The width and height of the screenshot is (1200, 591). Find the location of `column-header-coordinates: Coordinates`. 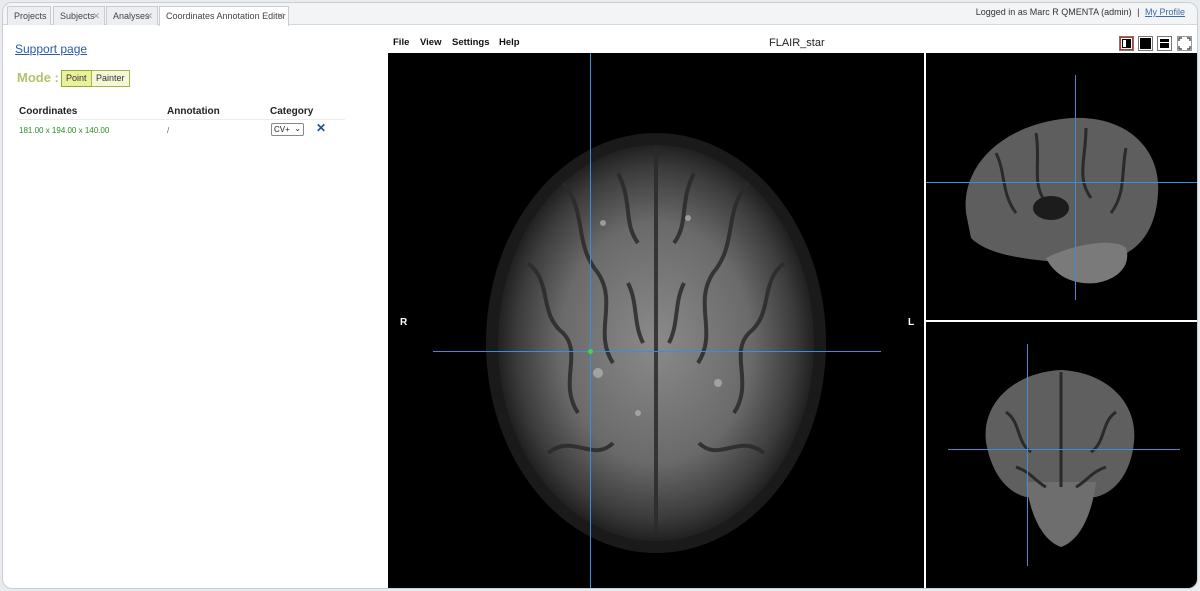

column-header-coordinates: Coordinates is located at coordinates (48, 111).